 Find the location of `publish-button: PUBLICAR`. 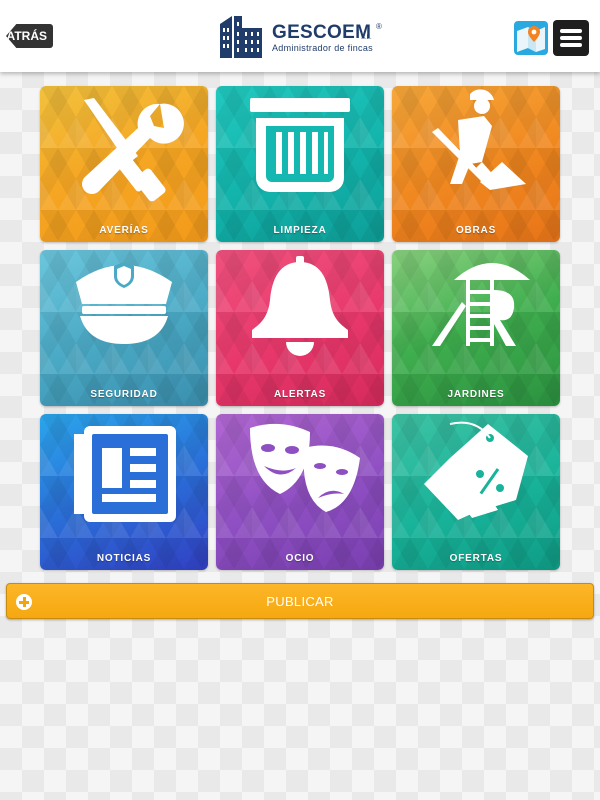

publish-button: PUBLICAR is located at coordinates (300, 601).